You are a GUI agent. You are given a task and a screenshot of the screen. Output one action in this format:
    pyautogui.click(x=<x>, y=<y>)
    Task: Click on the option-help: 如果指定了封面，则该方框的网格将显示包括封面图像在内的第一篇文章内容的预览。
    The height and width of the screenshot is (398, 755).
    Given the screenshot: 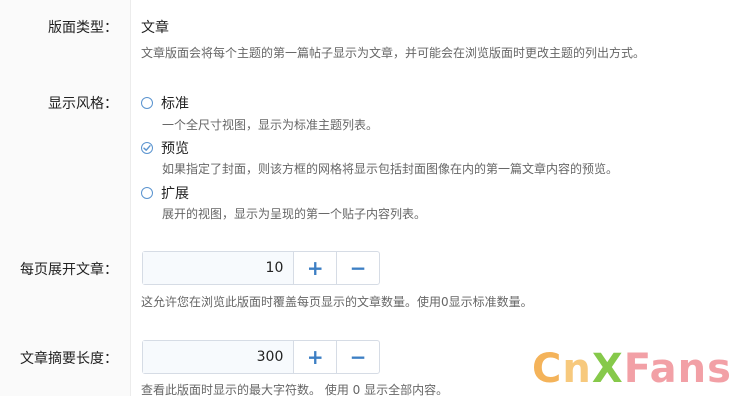 What is the action you would take?
    pyautogui.click(x=390, y=169)
    